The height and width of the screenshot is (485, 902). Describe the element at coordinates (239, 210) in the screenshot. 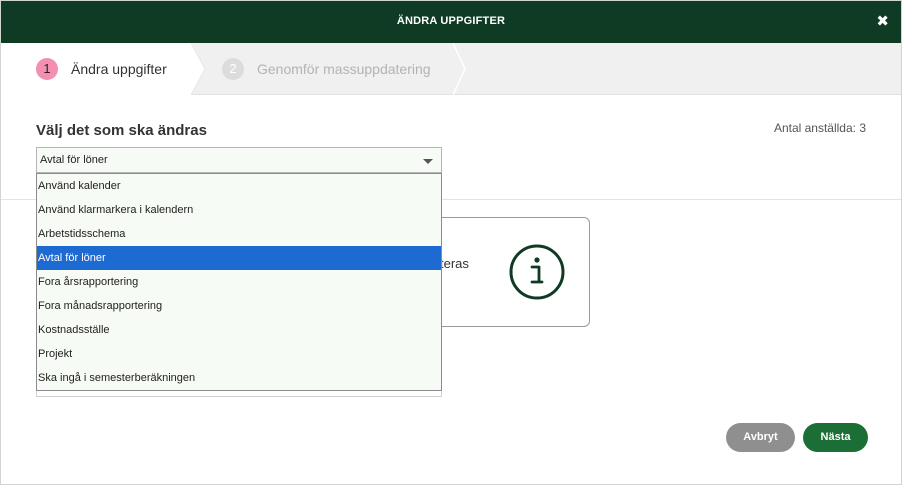

I see `dropdown-option: Använd klarmarkera i kalendern` at that location.